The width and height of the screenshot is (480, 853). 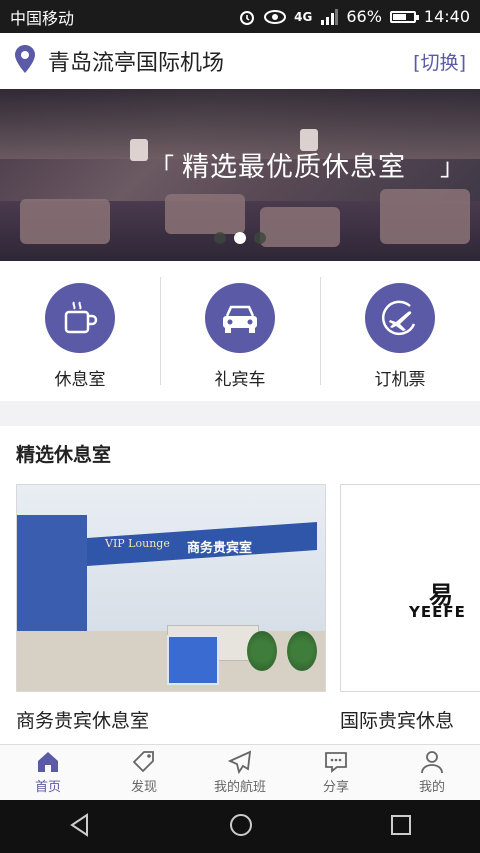 What do you see at coordinates (329, 16) in the screenshot?
I see `signal-icon` at bounding box center [329, 16].